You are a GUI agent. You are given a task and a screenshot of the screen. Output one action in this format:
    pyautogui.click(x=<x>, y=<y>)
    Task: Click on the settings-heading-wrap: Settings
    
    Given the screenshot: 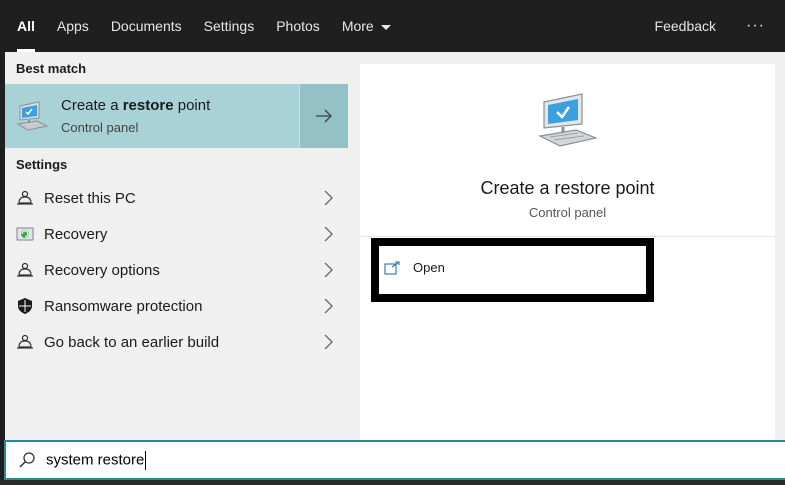 What is the action you would take?
    pyautogui.click(x=176, y=164)
    